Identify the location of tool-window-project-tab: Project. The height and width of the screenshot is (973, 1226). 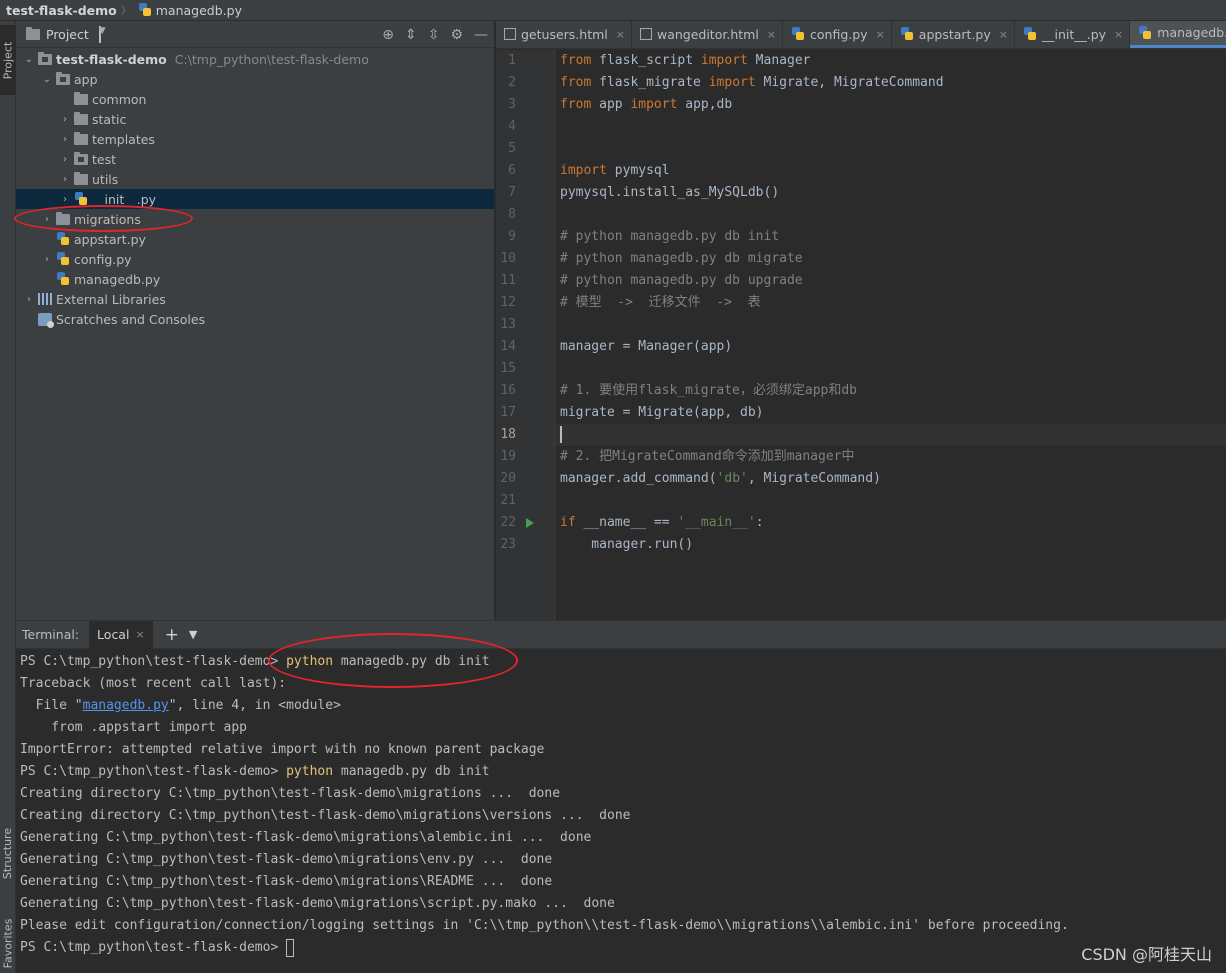
(8, 60).